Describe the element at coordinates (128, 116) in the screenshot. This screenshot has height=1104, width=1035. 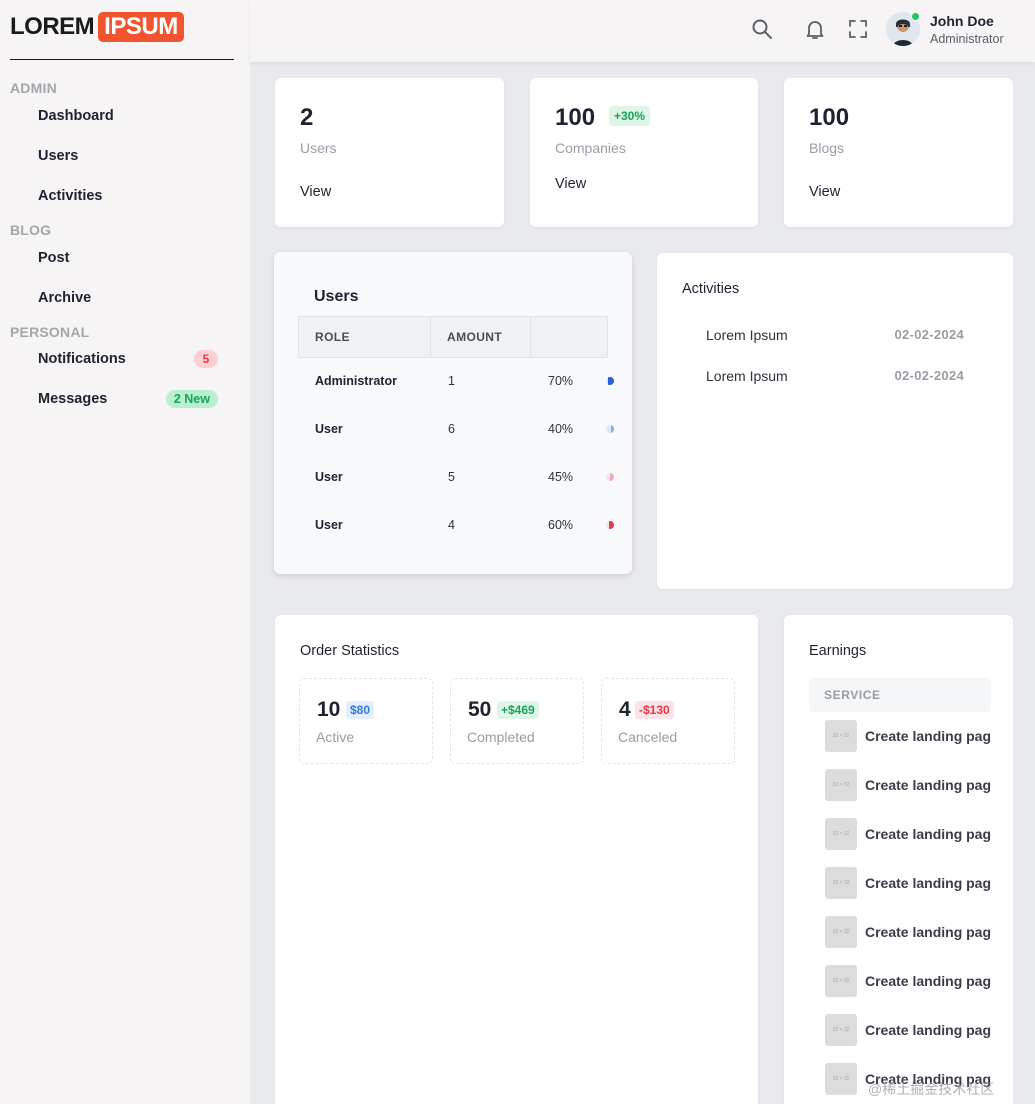
I see `sidebar-item-dashboard: Dashboard` at that location.